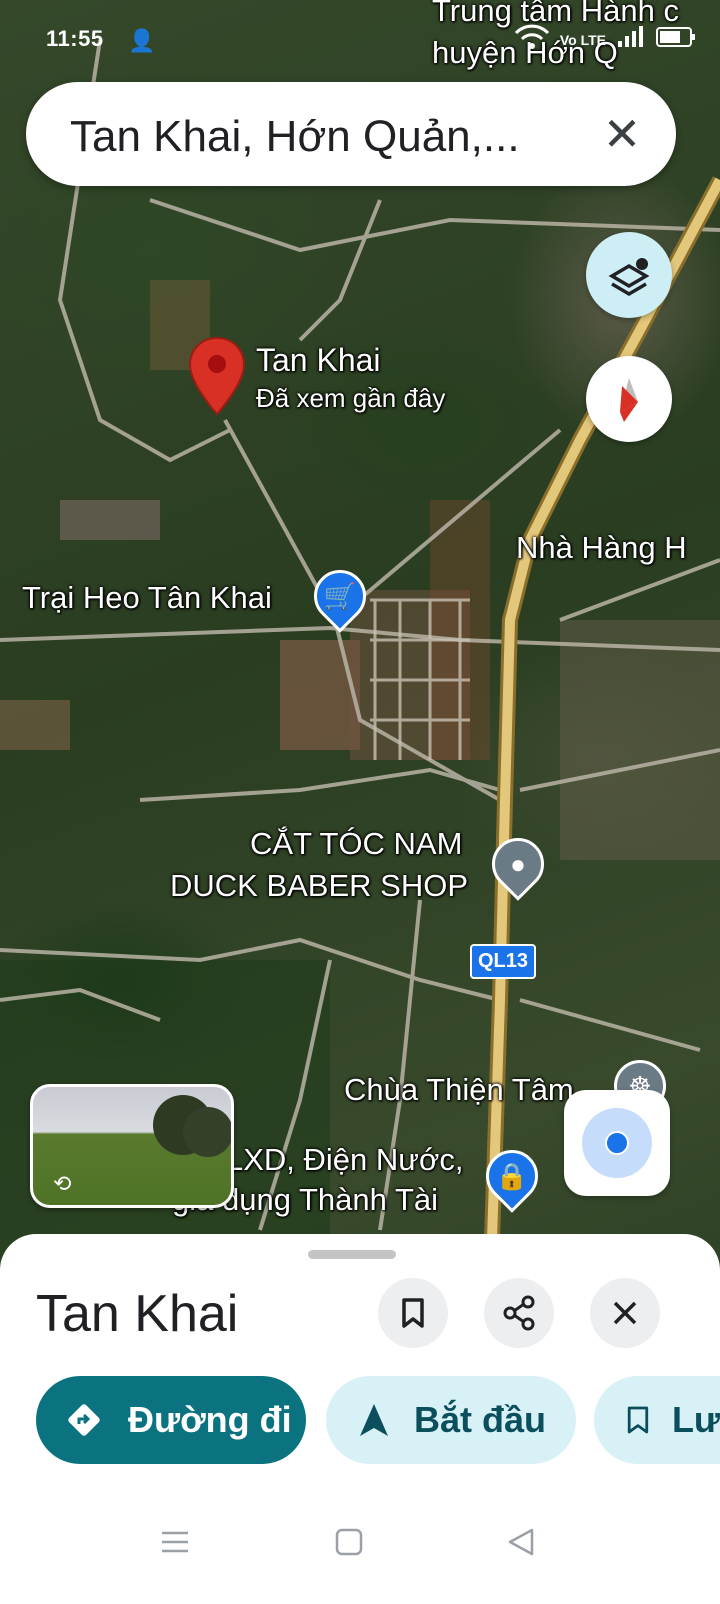  I want to click on person-add-icon: 👤, so click(142, 40).